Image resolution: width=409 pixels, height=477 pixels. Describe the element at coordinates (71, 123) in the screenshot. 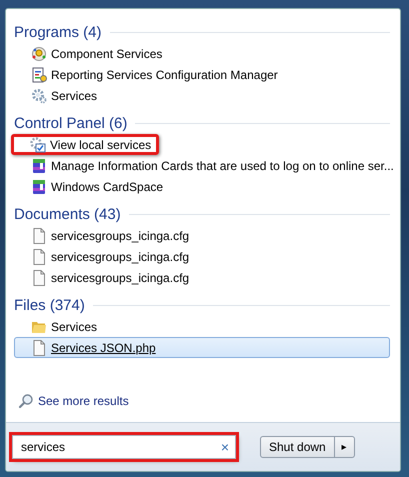

I see `section-heading: Control Panel (6)` at that location.